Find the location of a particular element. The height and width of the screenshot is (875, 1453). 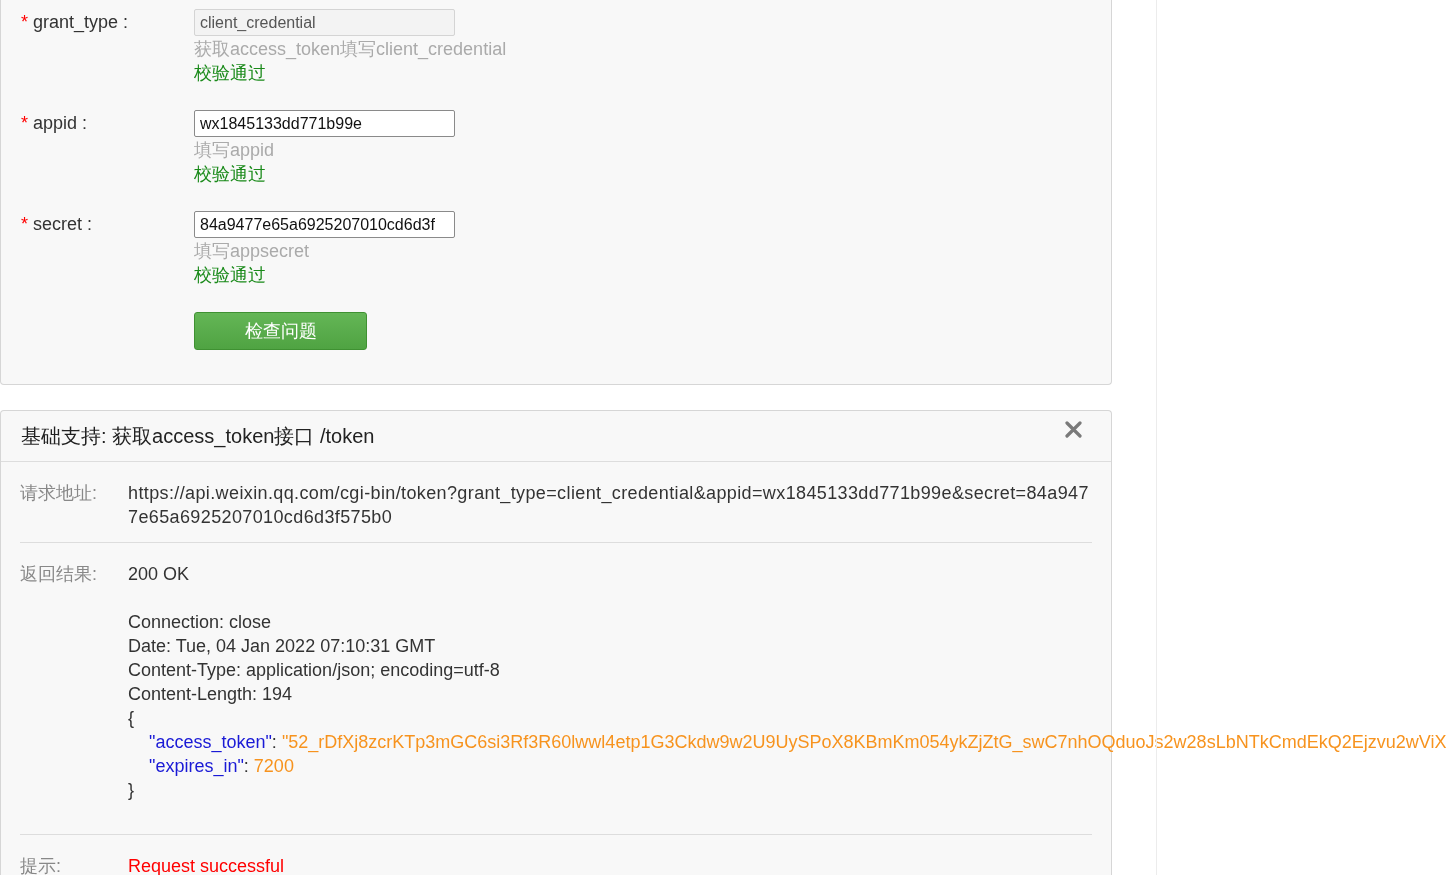

row-label: 提示: is located at coordinates (41, 865).